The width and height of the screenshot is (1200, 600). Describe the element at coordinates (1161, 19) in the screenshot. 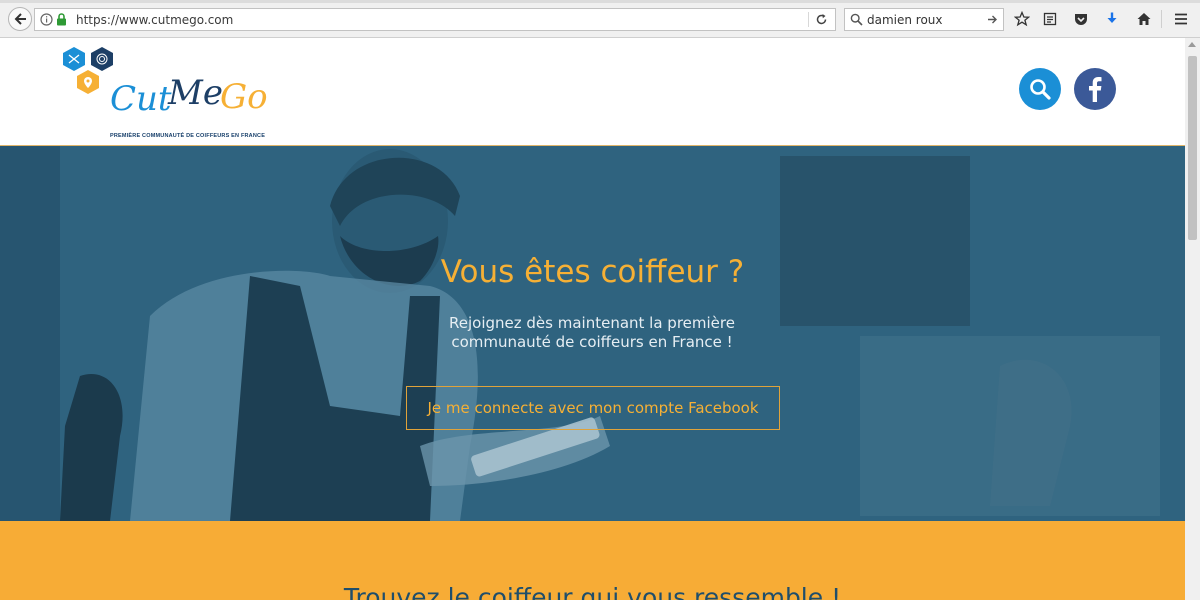

I see `toolbar-separator` at that location.